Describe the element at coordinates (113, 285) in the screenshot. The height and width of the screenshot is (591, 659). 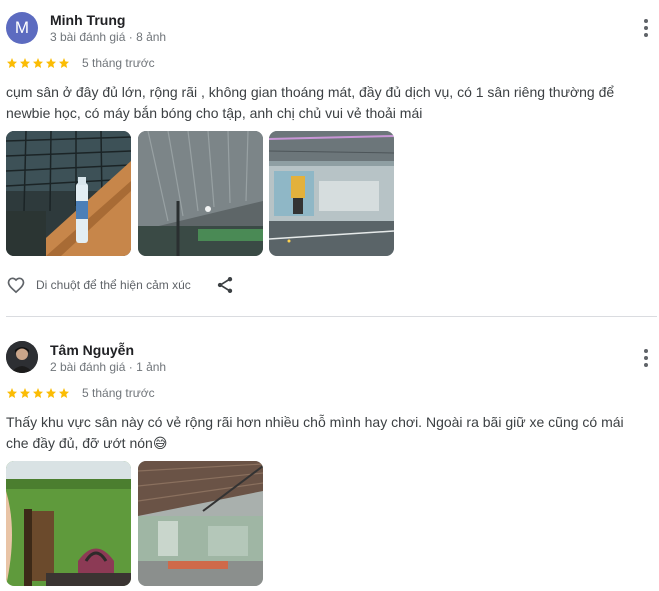
I see `react-hint: Di chuột để thể hiện cảm xúc` at that location.